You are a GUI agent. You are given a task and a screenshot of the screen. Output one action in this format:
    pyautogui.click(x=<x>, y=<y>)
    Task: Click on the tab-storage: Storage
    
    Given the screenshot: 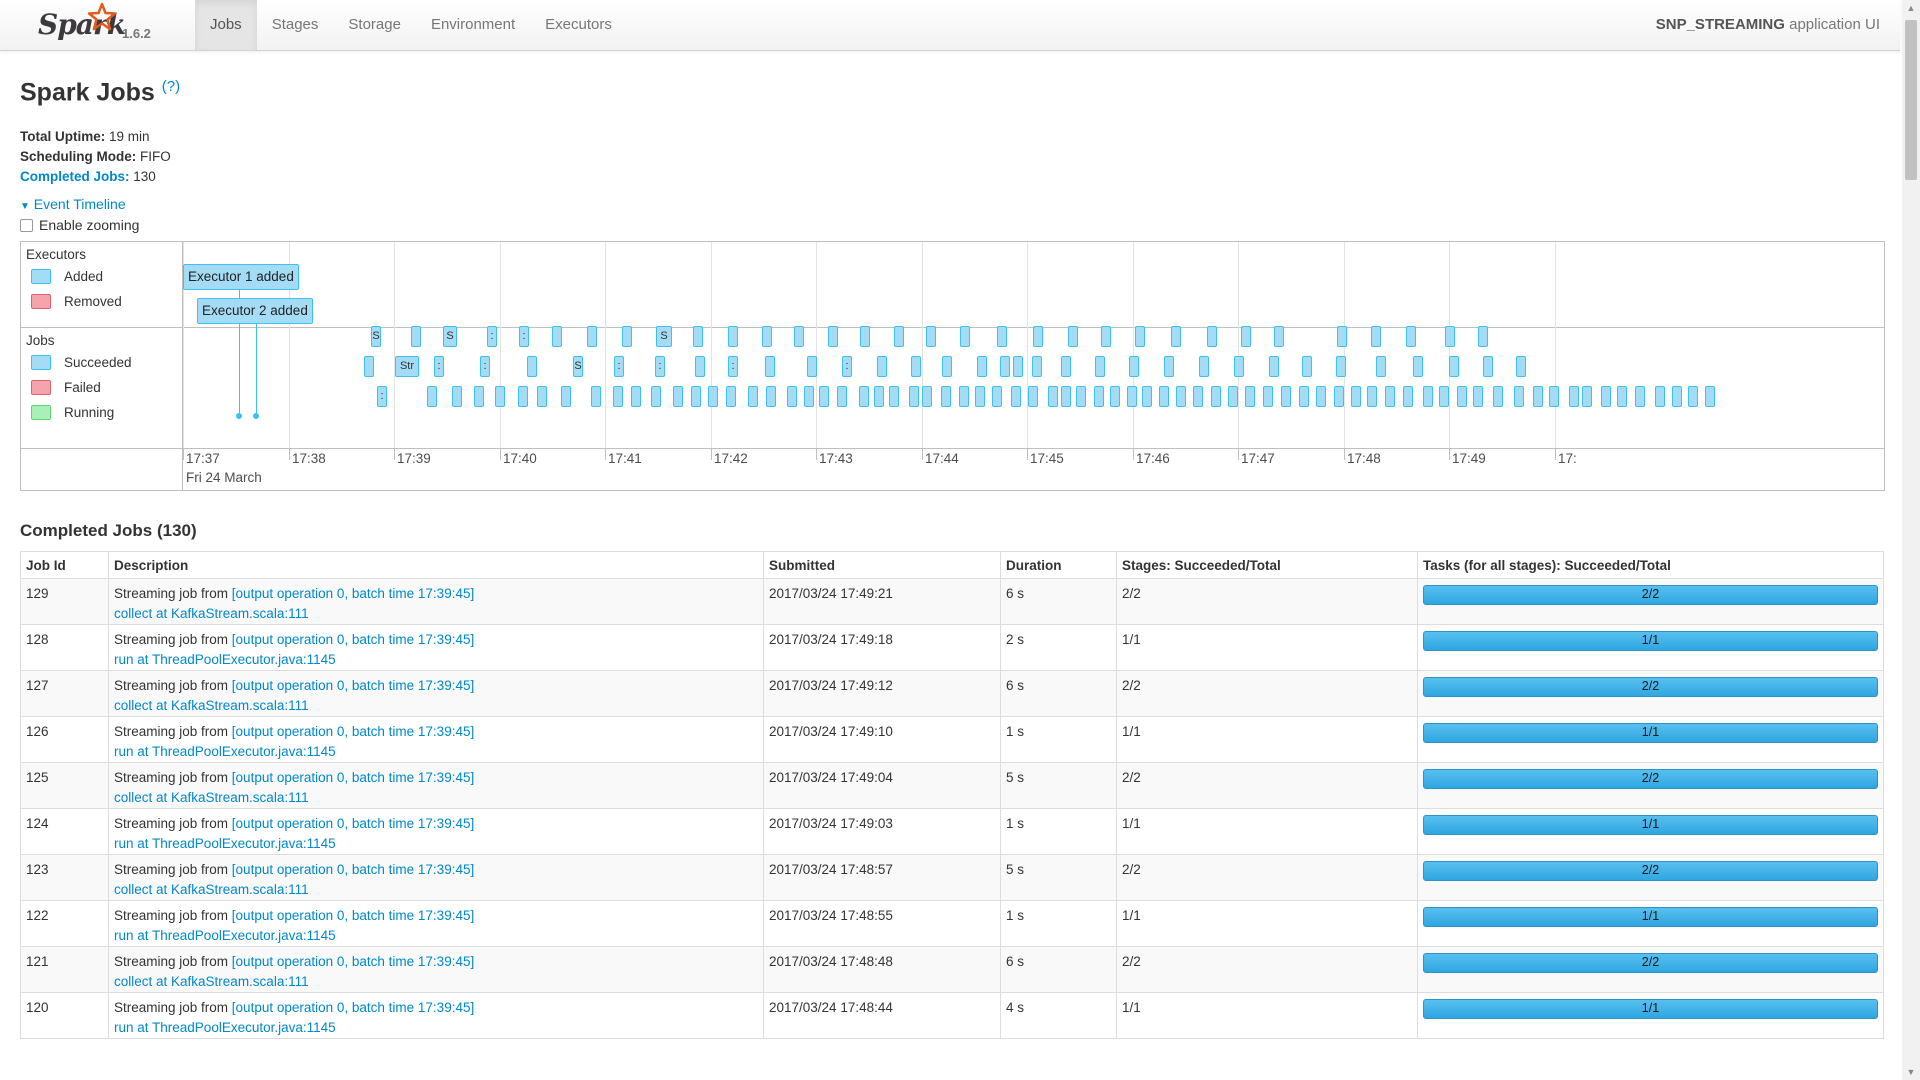 What is the action you would take?
    pyautogui.click(x=374, y=25)
    